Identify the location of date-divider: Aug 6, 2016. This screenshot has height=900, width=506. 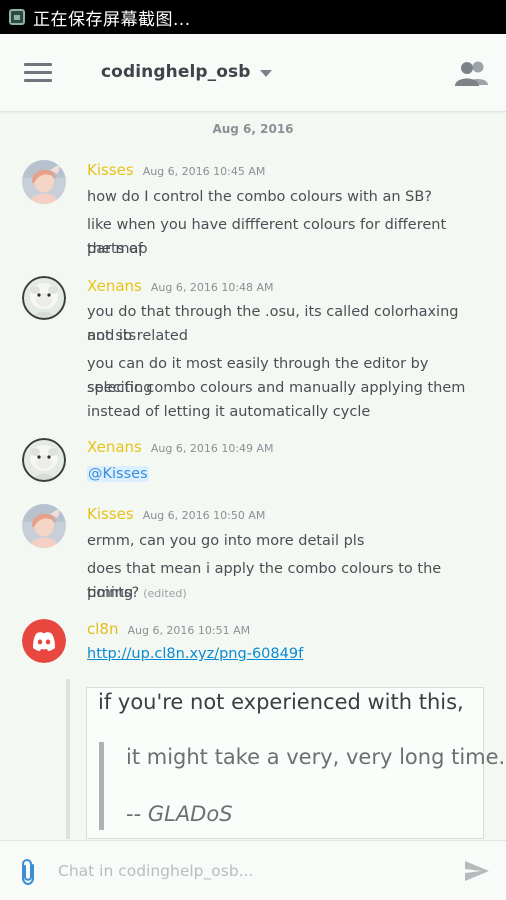
(253, 129).